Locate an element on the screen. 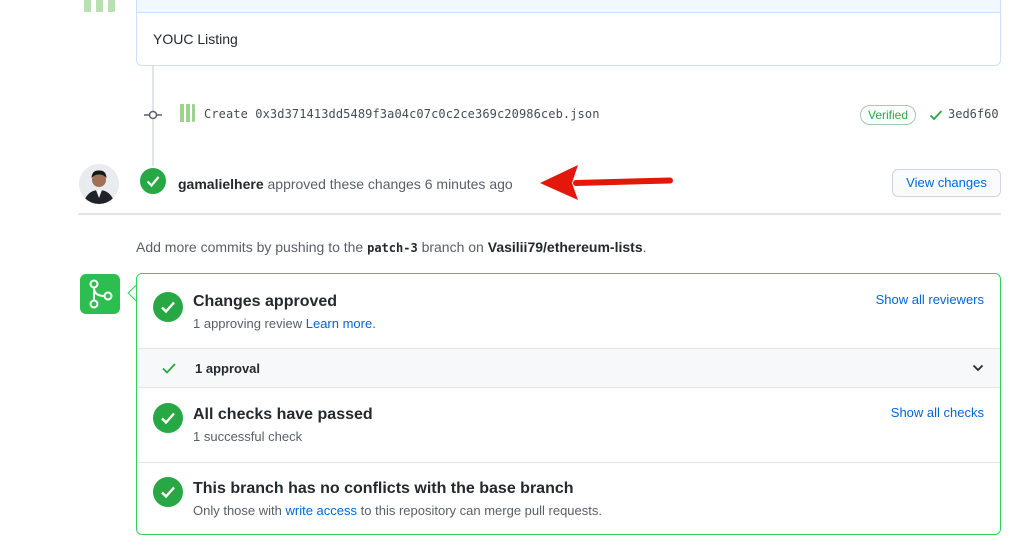 Image resolution: width=1024 pixels, height=546 pixels. approved-status-icon is located at coordinates (168, 307).